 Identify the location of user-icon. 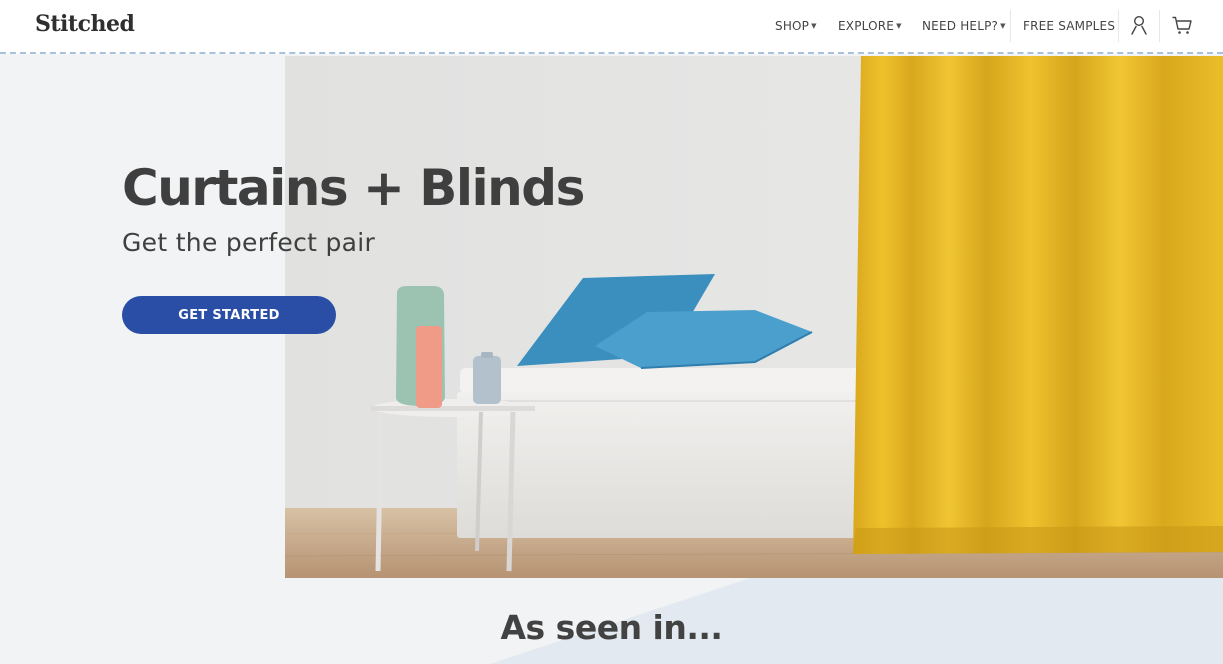
(1139, 25).